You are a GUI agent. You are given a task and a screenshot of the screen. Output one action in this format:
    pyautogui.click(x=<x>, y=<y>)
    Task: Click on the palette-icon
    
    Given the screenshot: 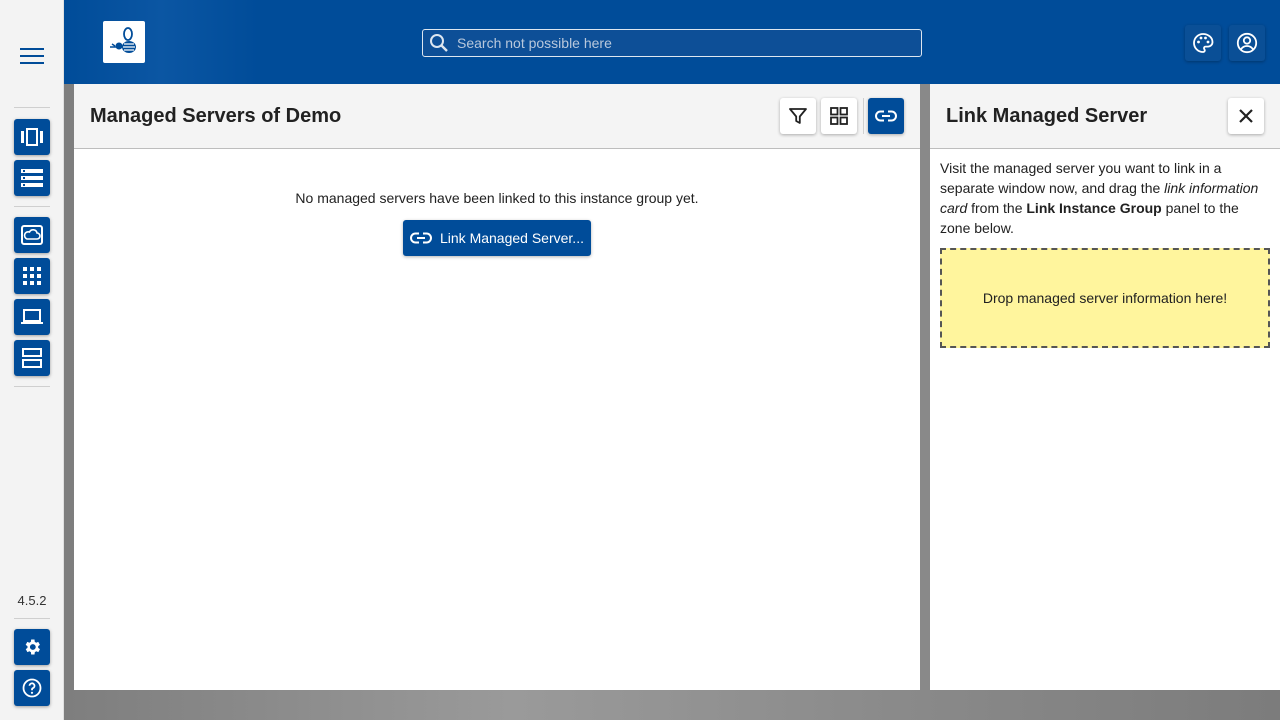 What is the action you would take?
    pyautogui.click(x=1203, y=43)
    